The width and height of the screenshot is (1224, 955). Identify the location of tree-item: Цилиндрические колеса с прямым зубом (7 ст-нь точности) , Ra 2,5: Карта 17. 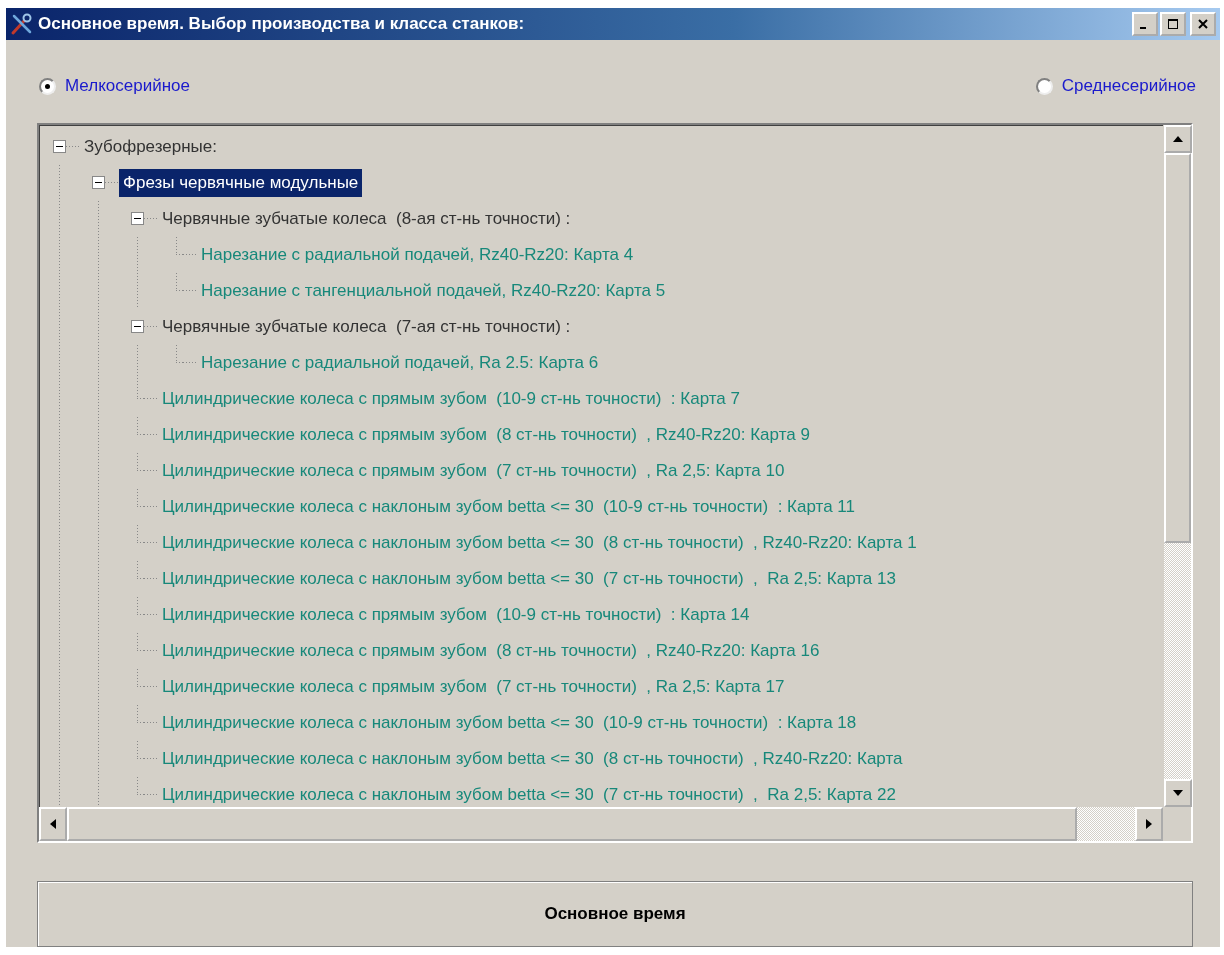
(473, 686).